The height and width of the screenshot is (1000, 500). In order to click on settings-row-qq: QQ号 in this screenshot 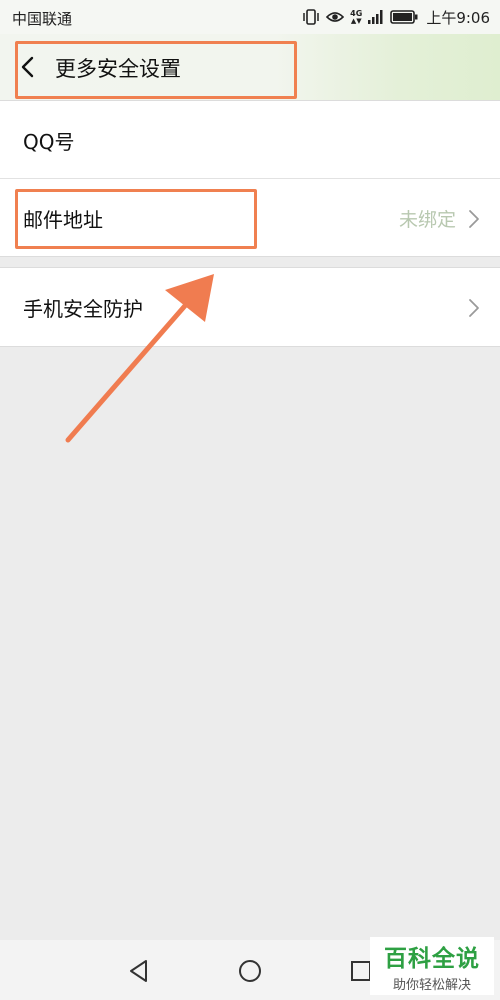, I will do `click(250, 139)`.